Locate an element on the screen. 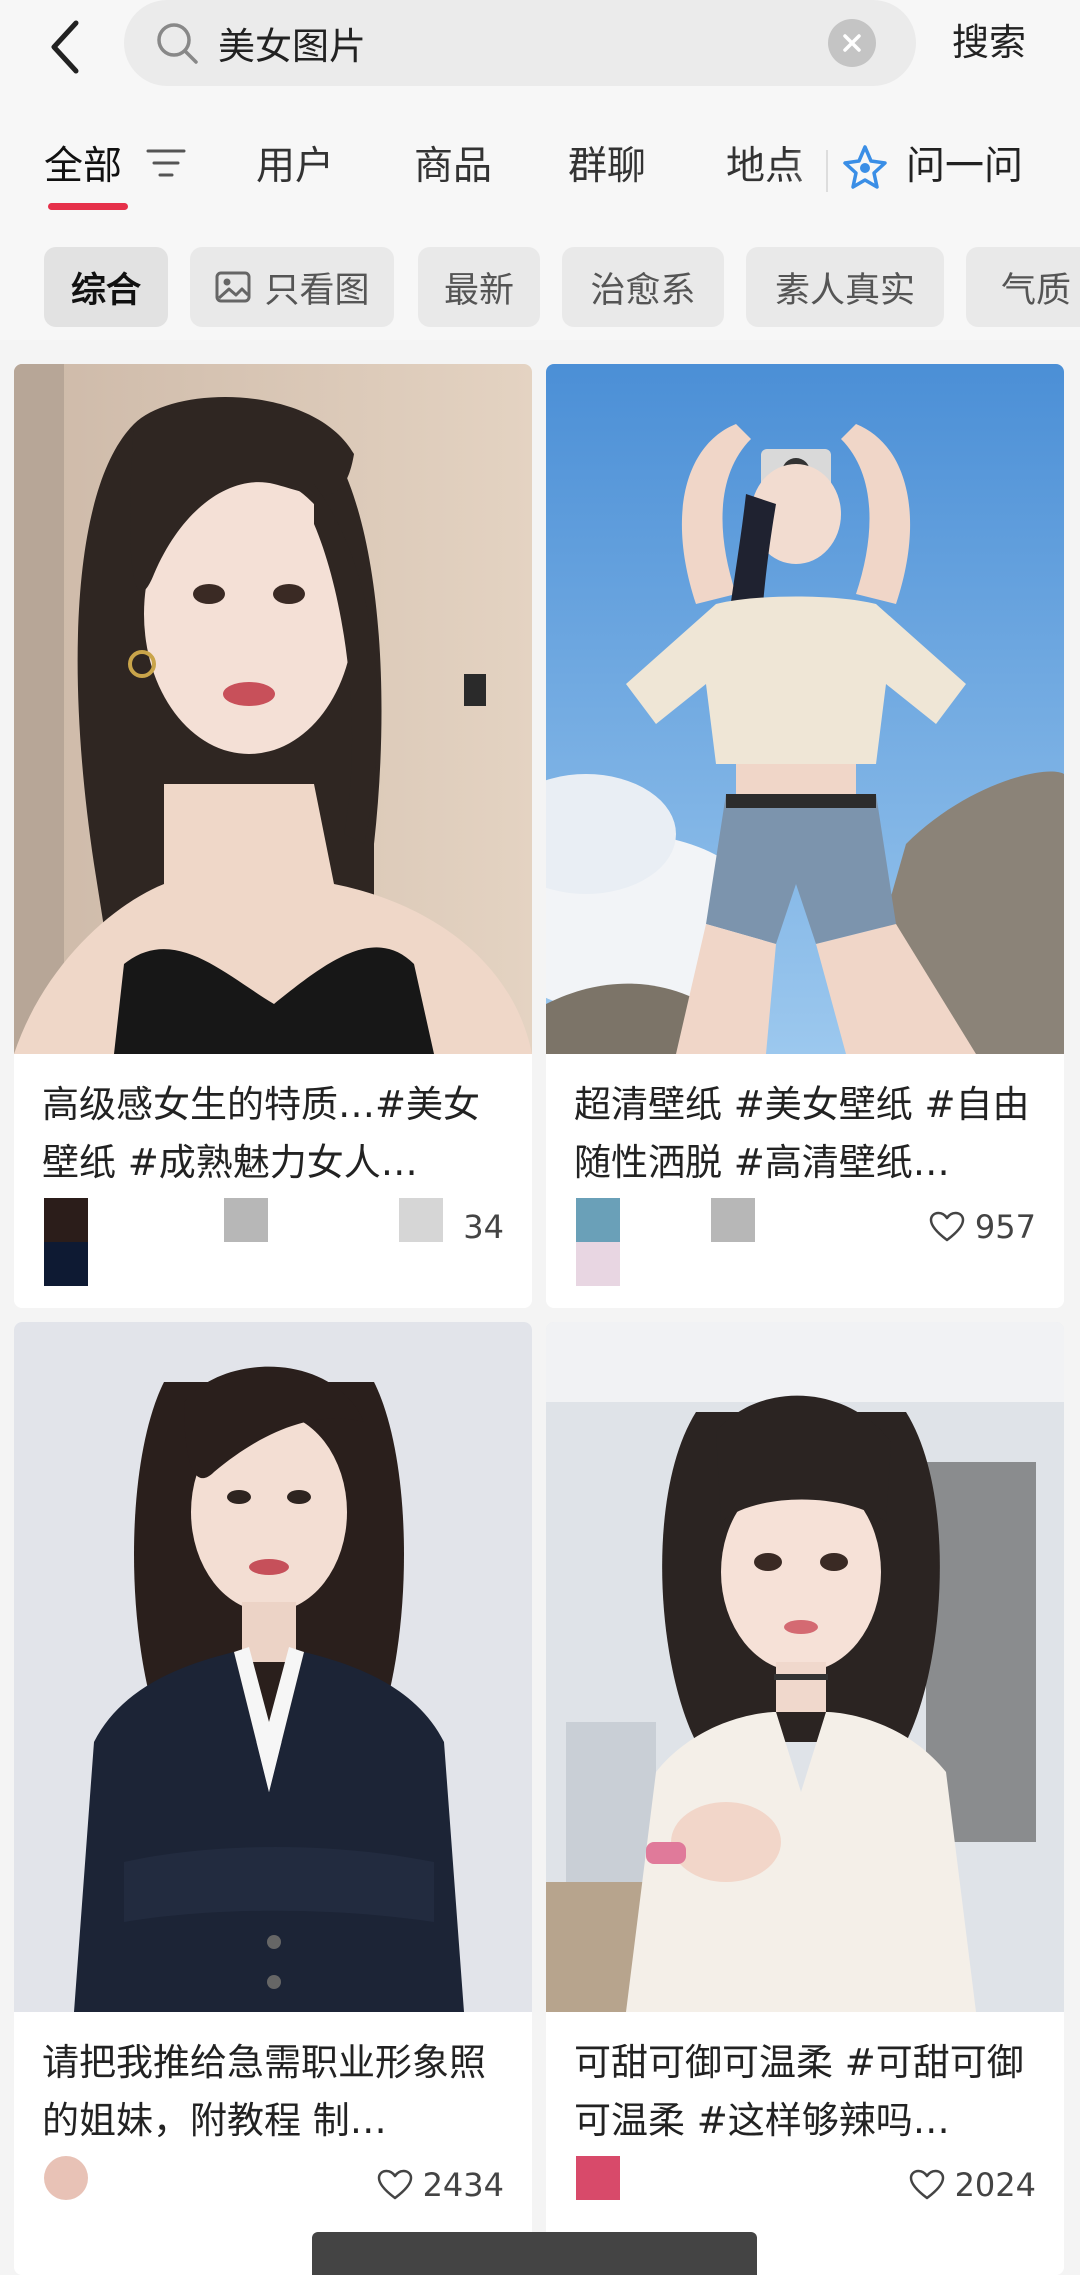  chip-label: 素人真实 is located at coordinates (844, 290).